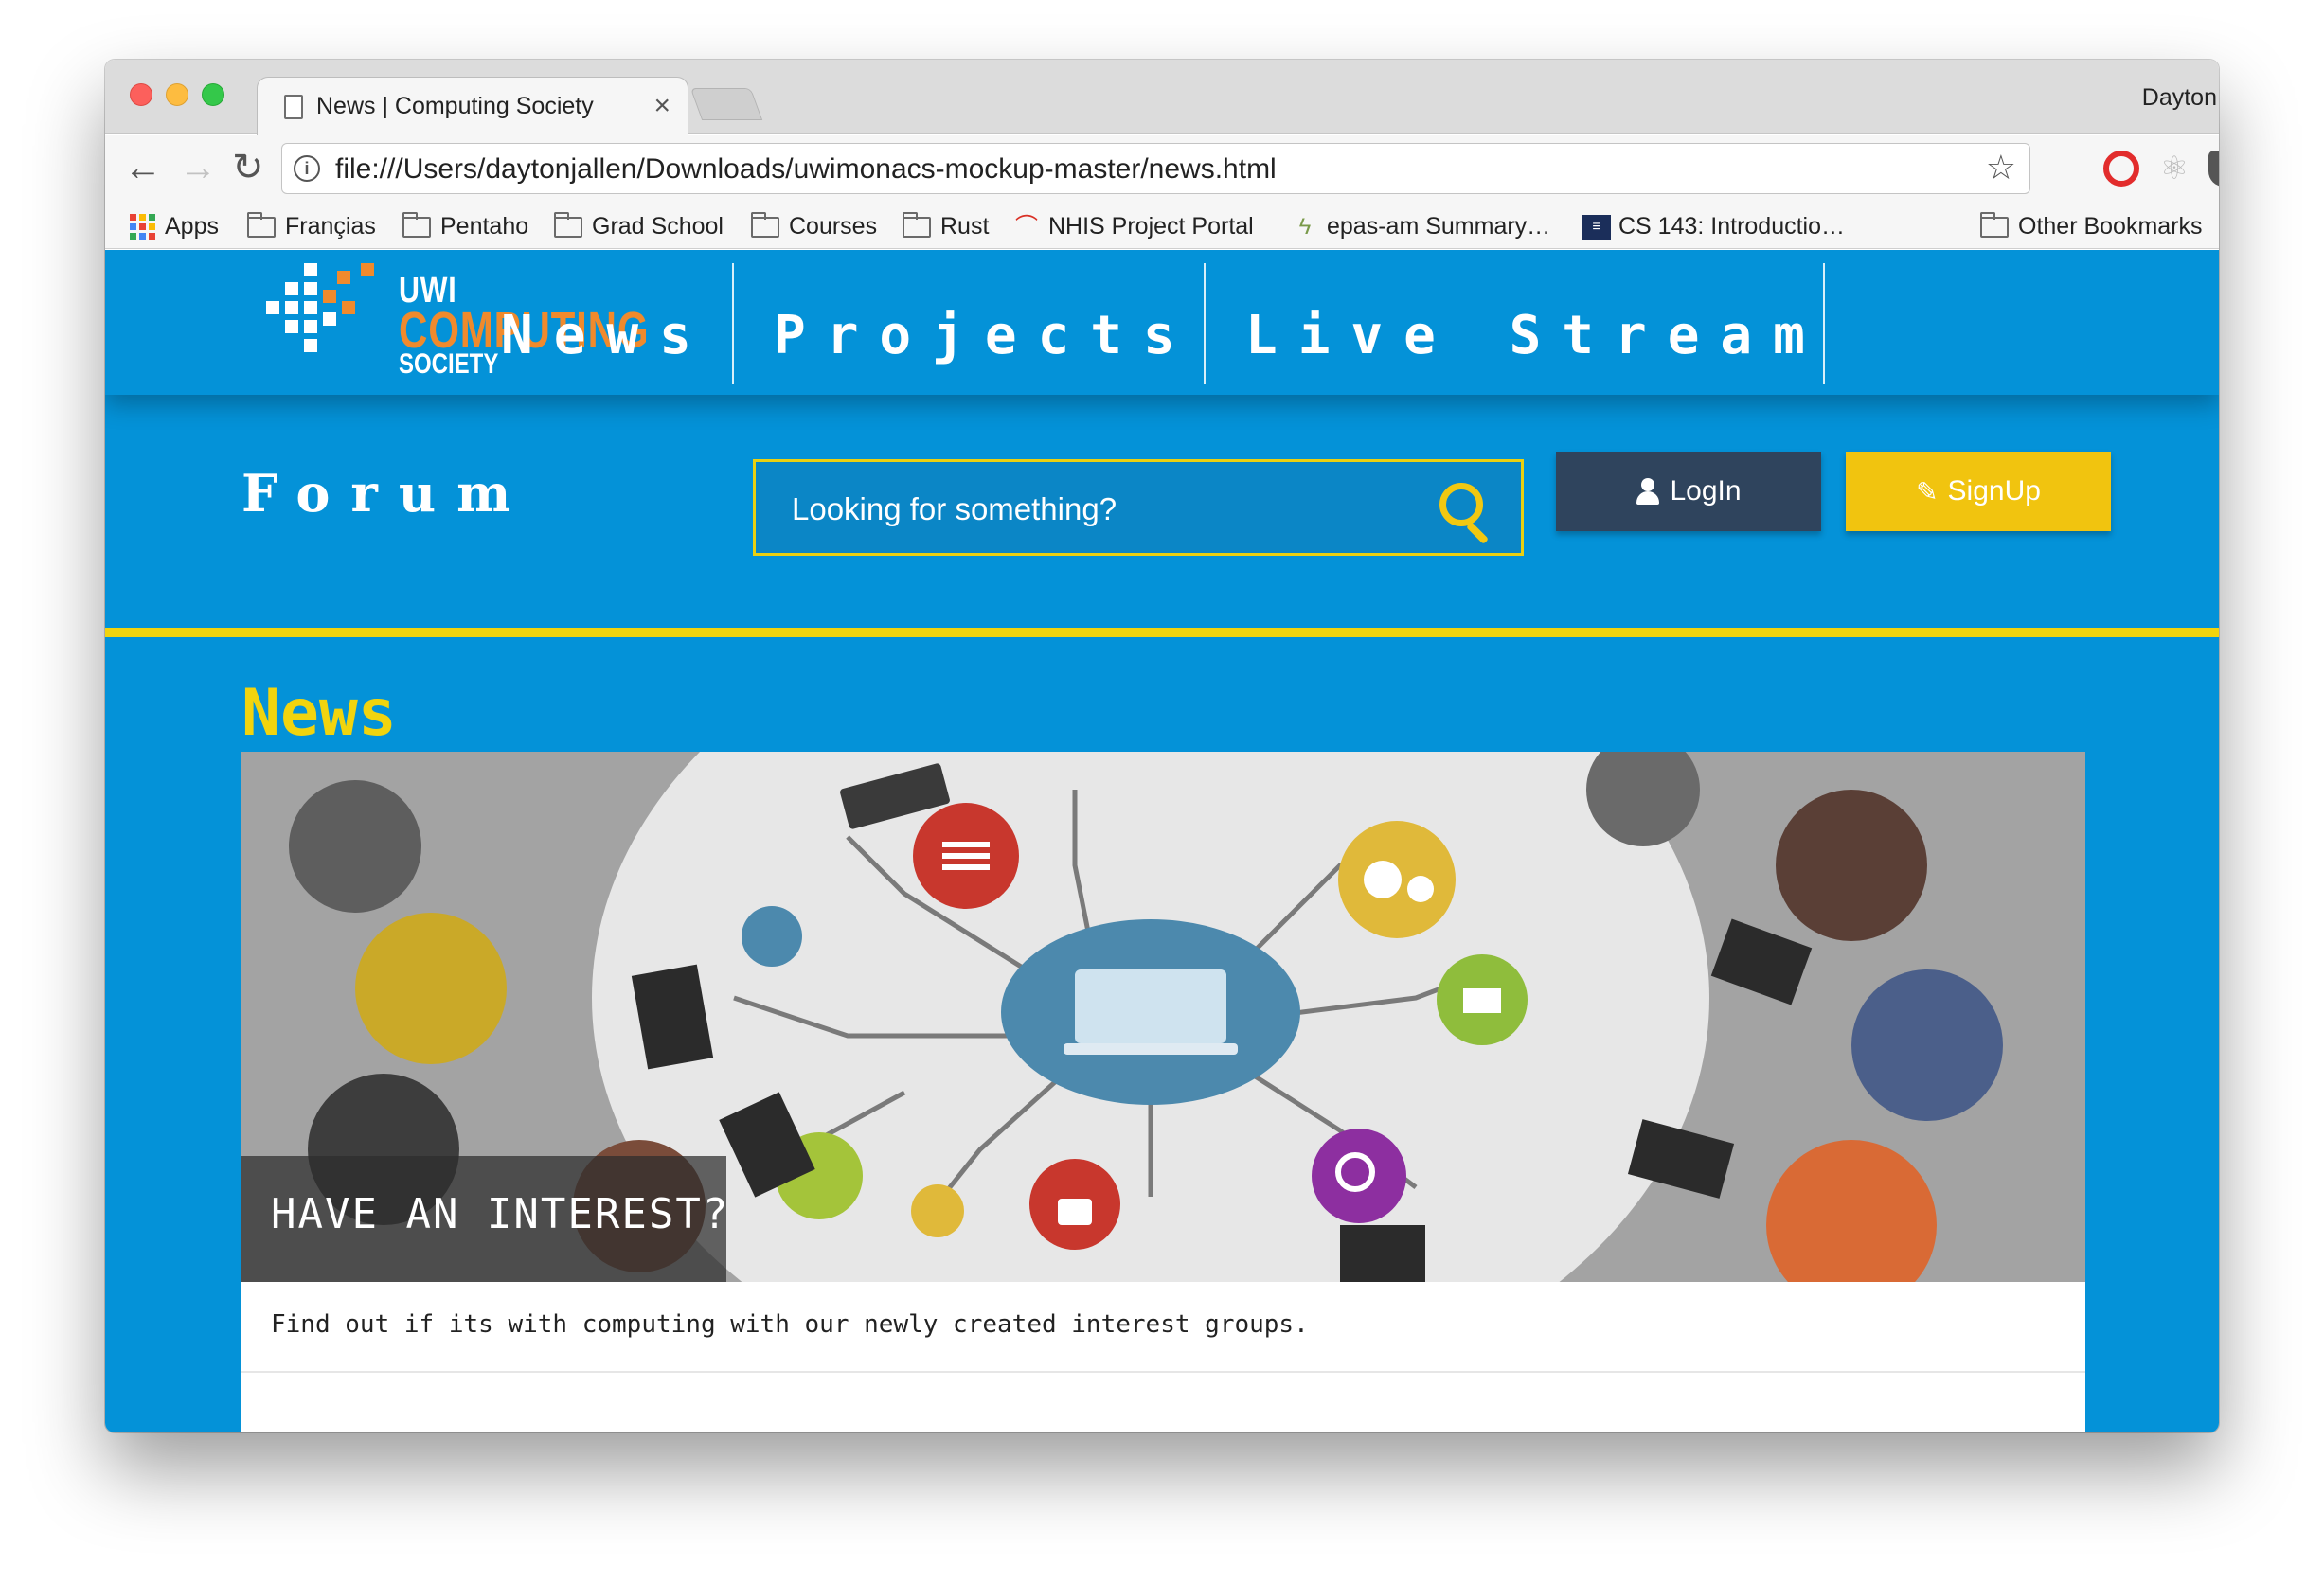  Describe the element at coordinates (1151, 227) in the screenshot. I see `bookmark-label: NHIS Project Portal` at that location.